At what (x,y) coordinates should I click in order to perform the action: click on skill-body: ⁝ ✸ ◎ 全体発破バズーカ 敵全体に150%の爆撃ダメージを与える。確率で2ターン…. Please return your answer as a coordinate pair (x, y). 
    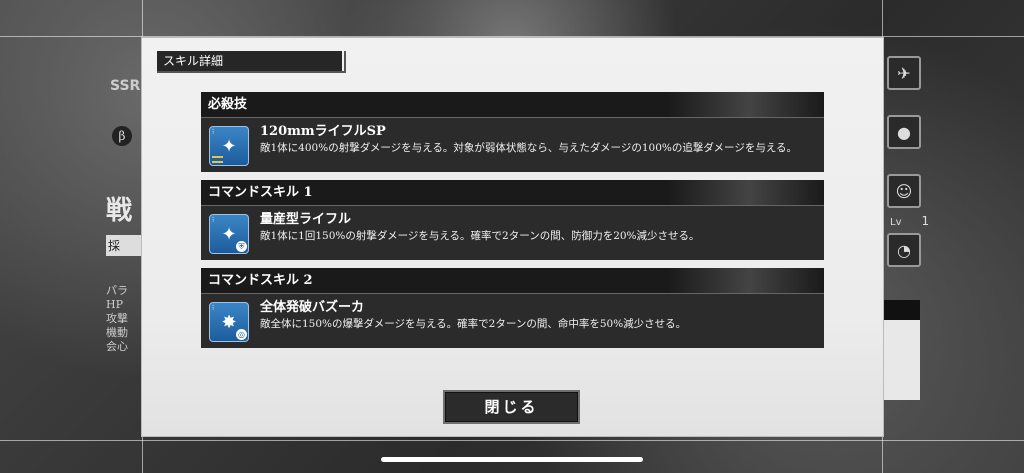
    Looking at the image, I should click on (512, 321).